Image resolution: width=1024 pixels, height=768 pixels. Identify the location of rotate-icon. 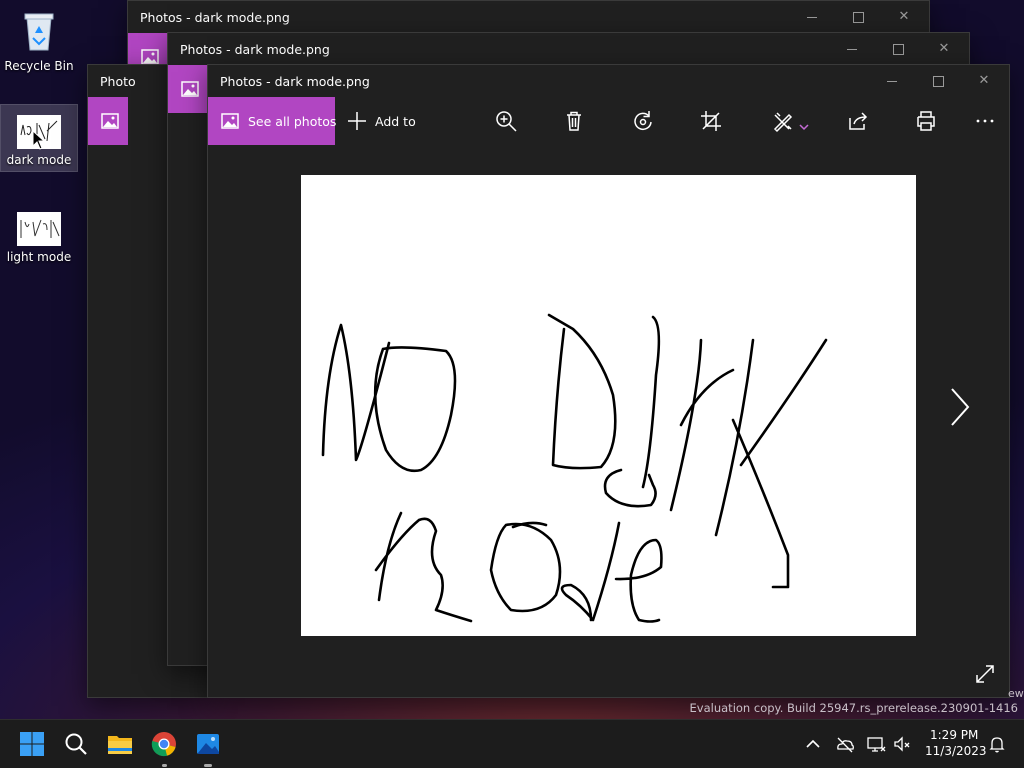
(643, 121).